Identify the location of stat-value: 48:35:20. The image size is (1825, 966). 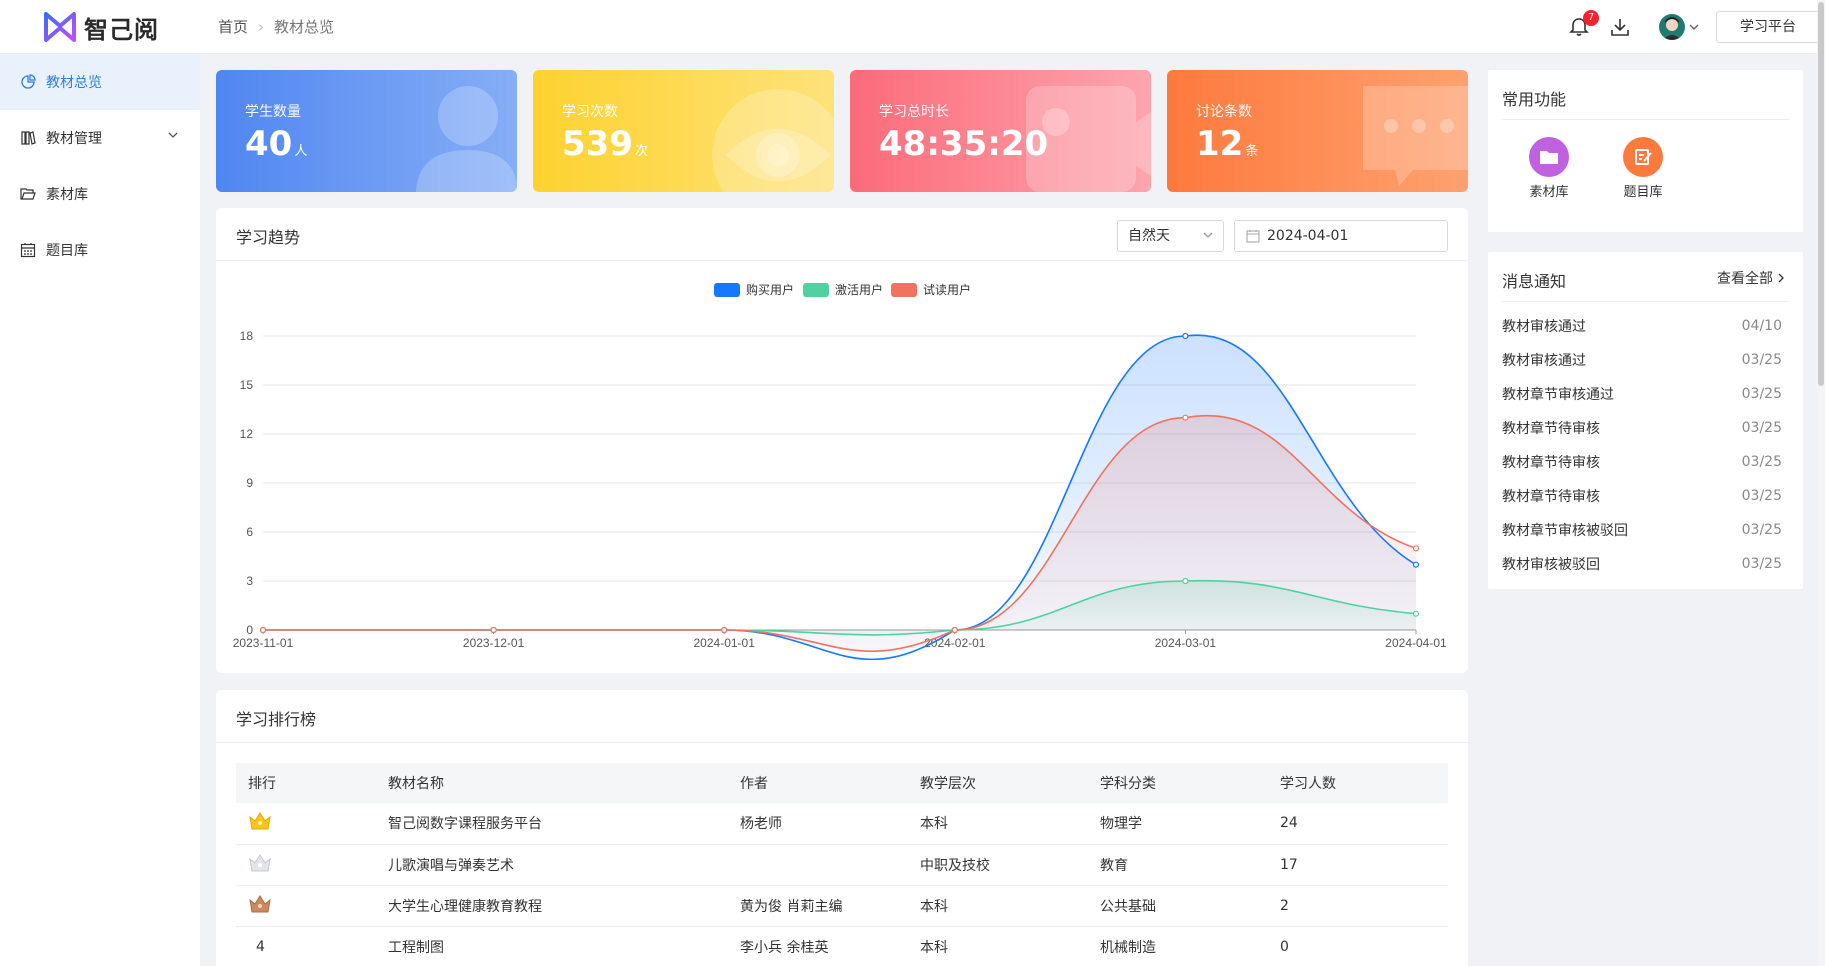
(964, 144).